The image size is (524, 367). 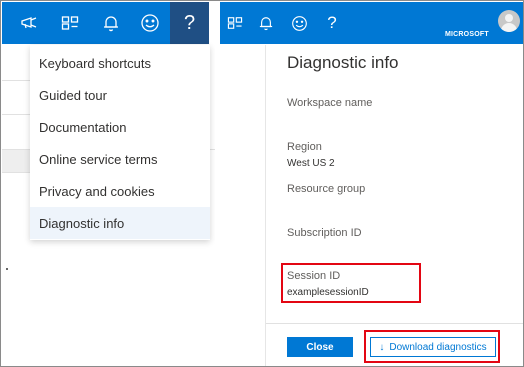 What do you see at coordinates (97, 191) in the screenshot?
I see `menu-item-label: Privacy and cookies` at bounding box center [97, 191].